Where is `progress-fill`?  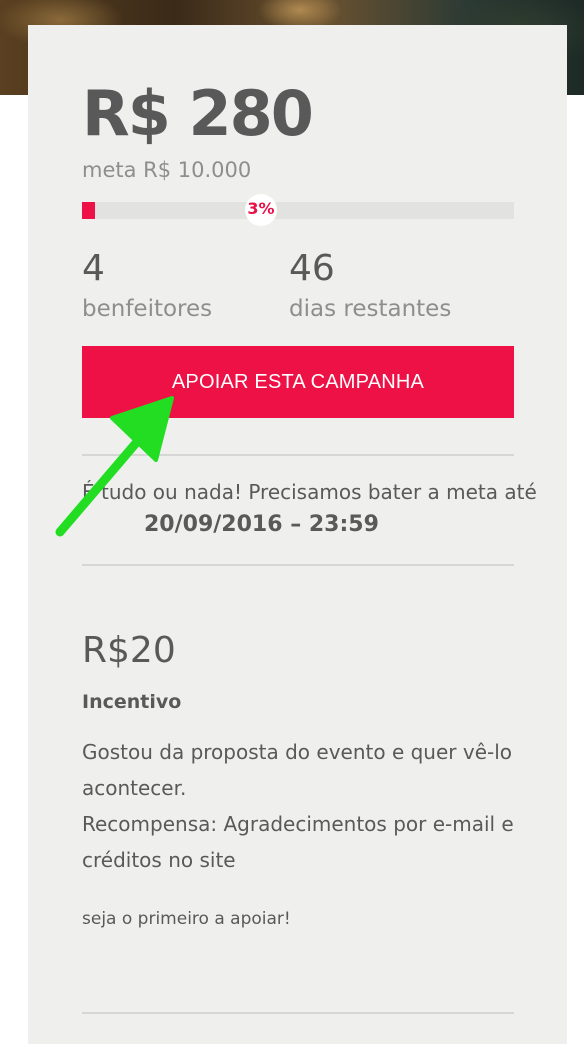 progress-fill is located at coordinates (88, 210).